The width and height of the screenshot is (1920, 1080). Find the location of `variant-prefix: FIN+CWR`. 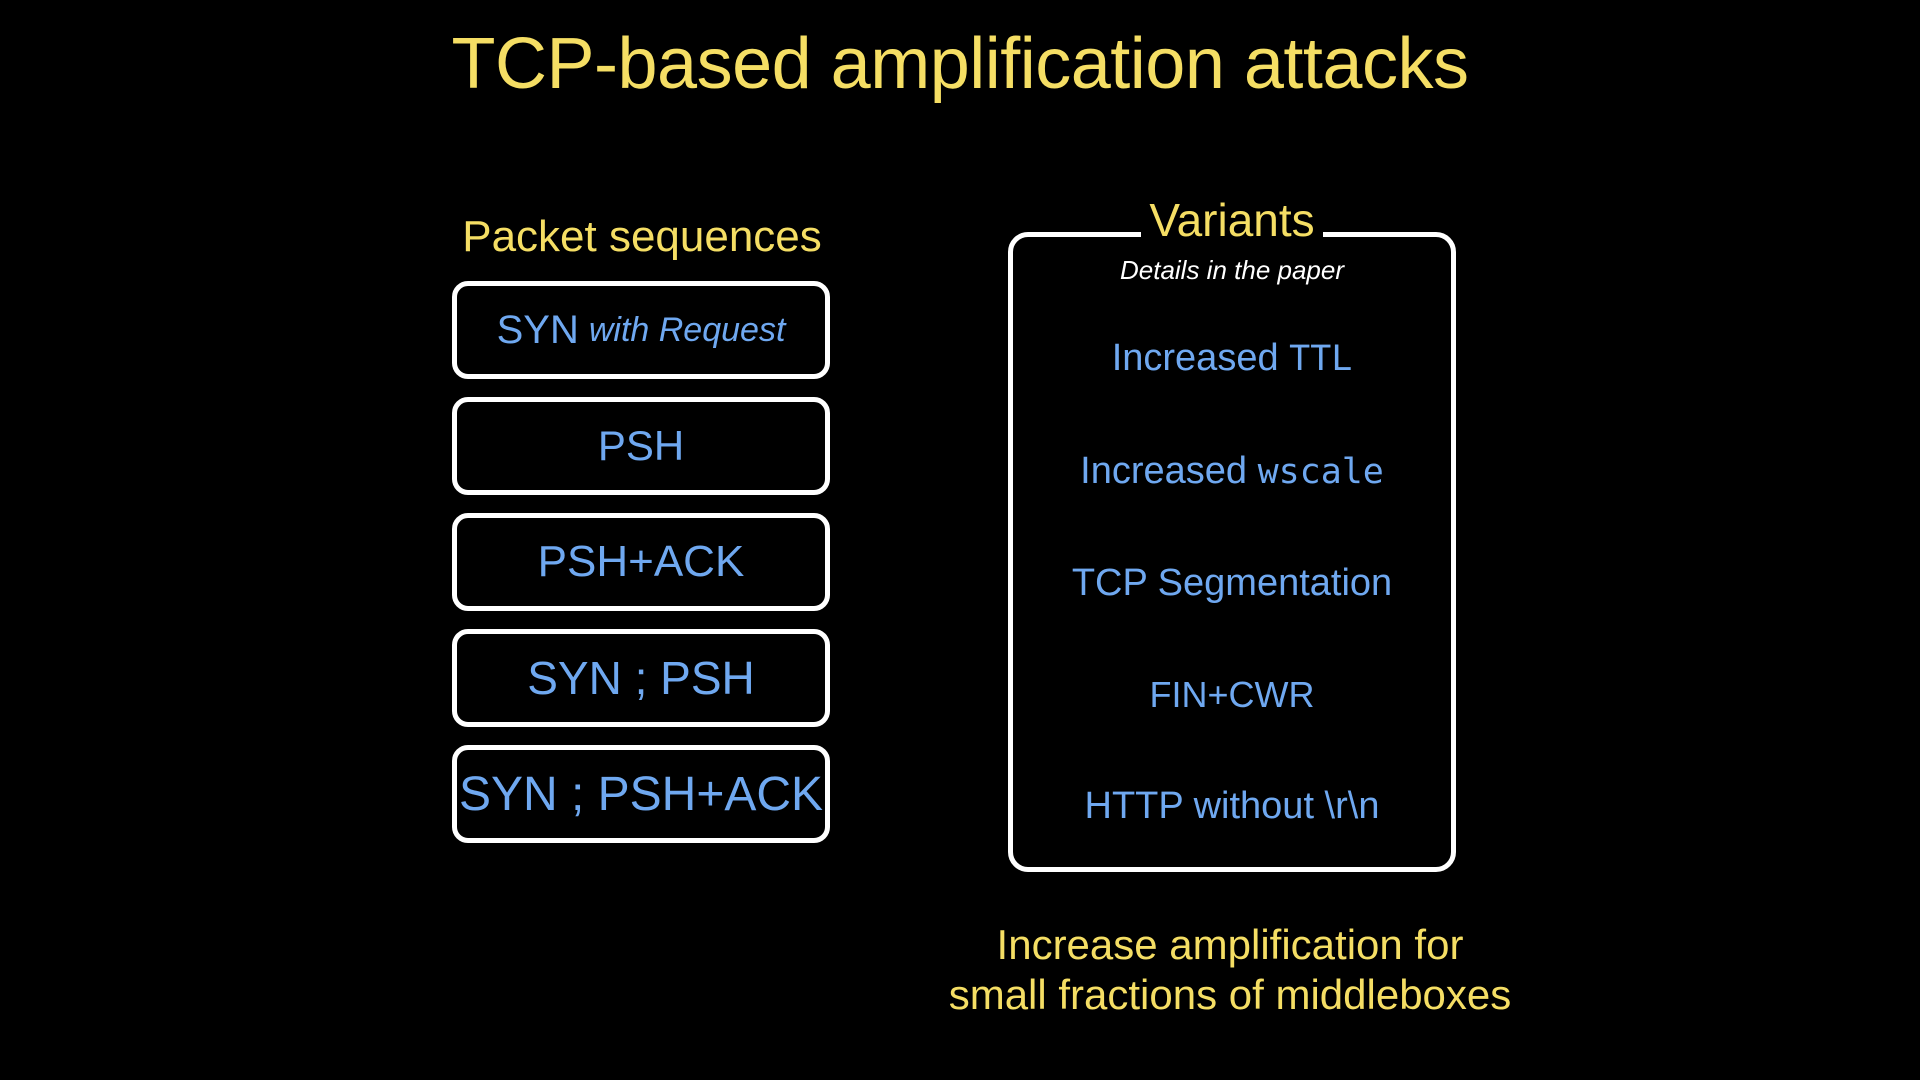

variant-prefix: FIN+CWR is located at coordinates (1232, 695).